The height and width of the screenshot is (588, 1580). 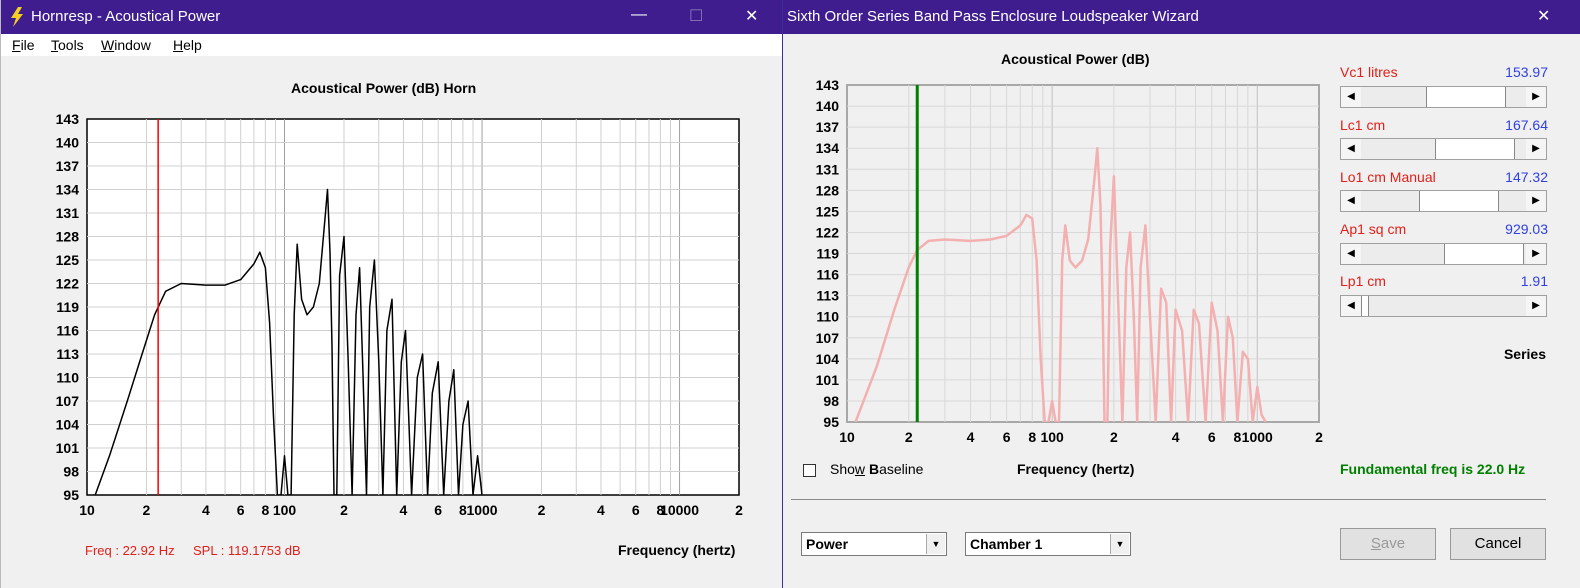 I want to click on param-label: Lo1 cm Manual, so click(x=1388, y=177).